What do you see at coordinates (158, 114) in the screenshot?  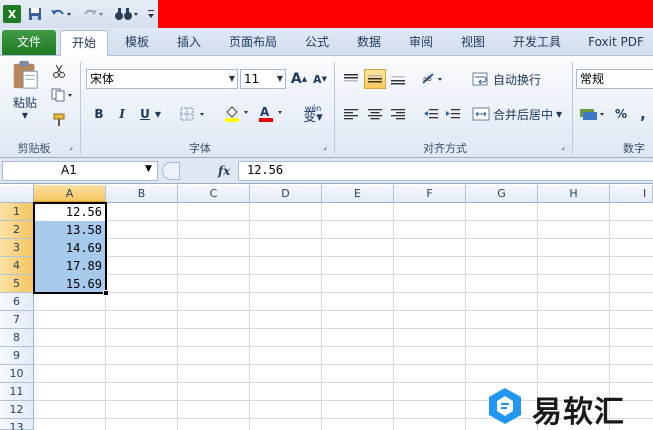 I see `underline-dropdown-icon: ▼` at bounding box center [158, 114].